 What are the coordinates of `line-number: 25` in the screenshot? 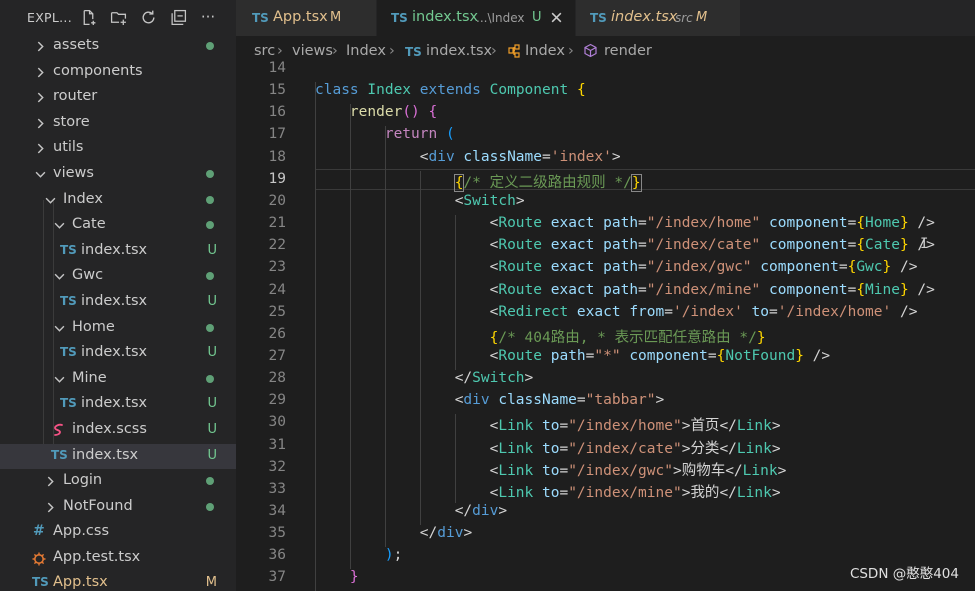 It's located at (277, 311).